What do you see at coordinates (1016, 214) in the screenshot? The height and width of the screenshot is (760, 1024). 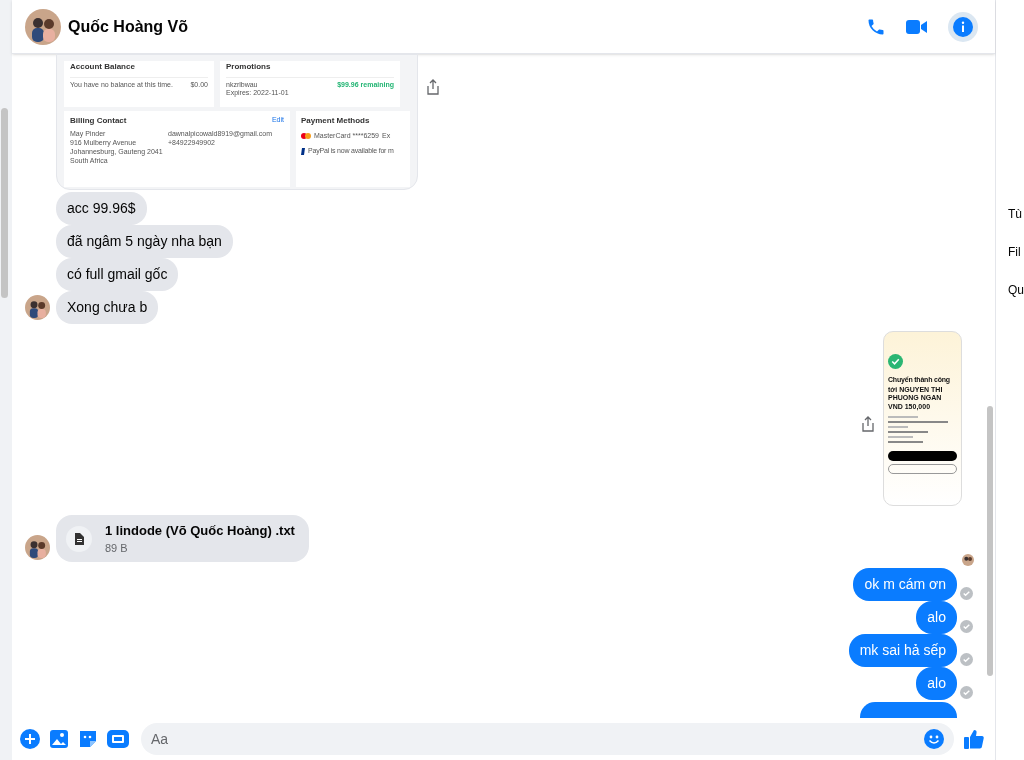 I see `side-panel-item: Tù` at bounding box center [1016, 214].